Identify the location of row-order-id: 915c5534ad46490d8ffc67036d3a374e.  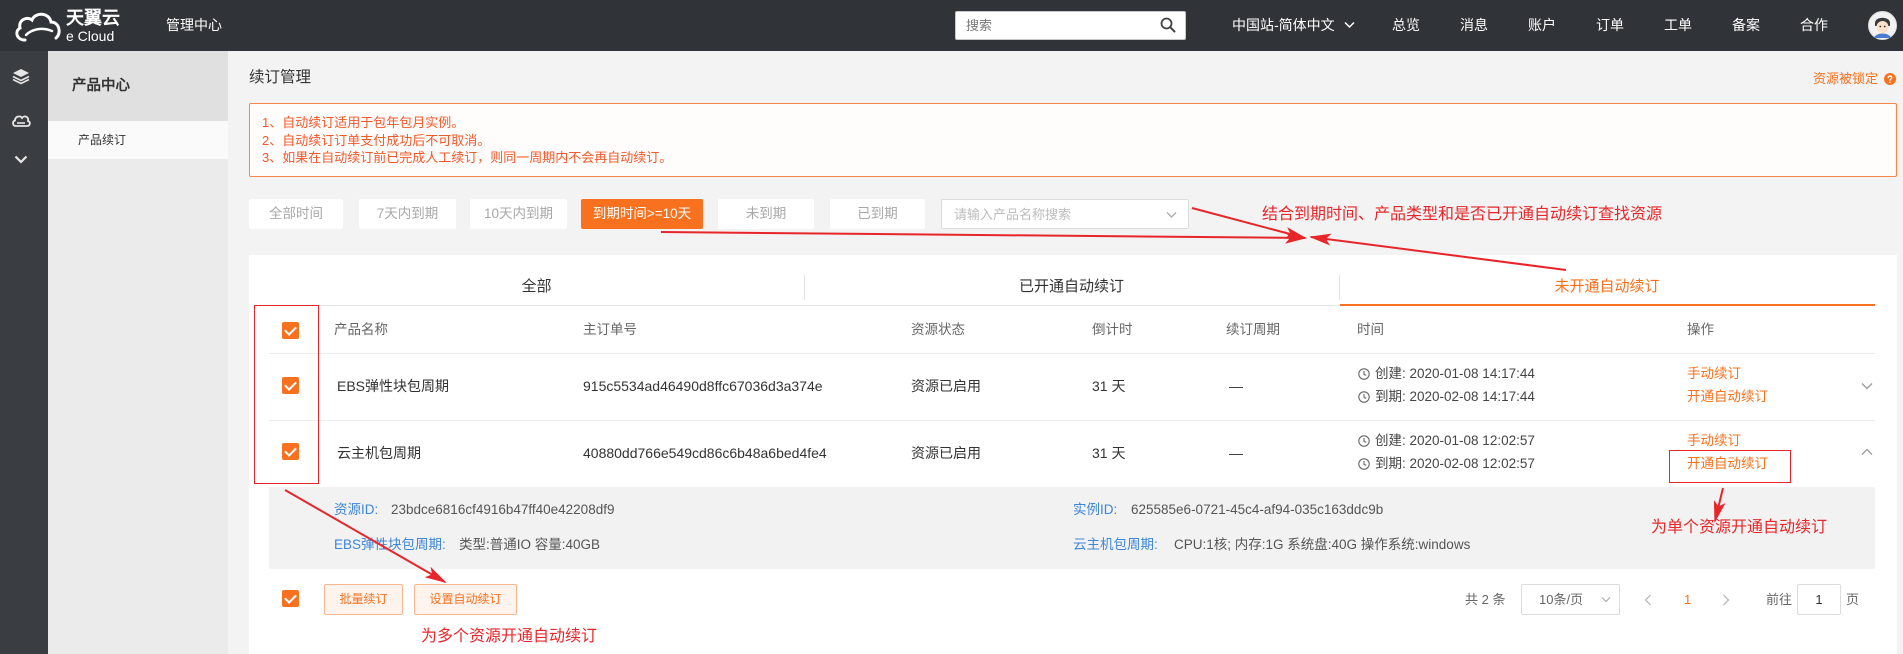
(703, 386).